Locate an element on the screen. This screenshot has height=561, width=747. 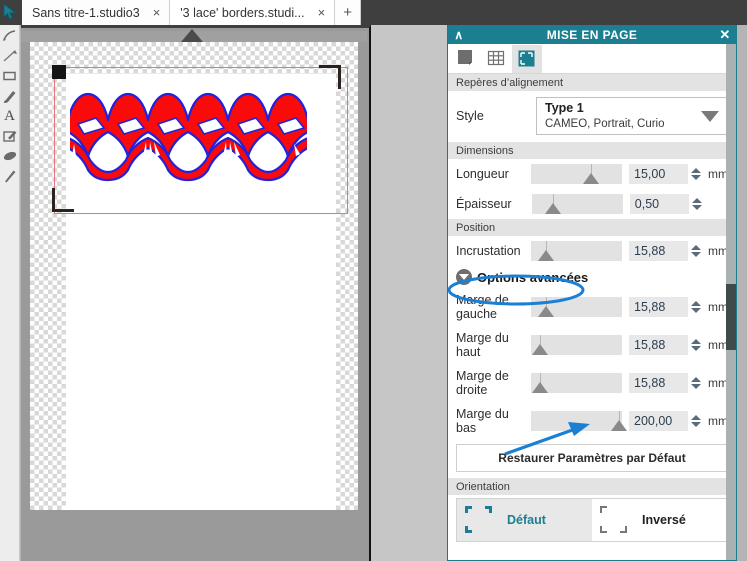
orientation-default-label: Défaut is located at coordinates (526, 520).